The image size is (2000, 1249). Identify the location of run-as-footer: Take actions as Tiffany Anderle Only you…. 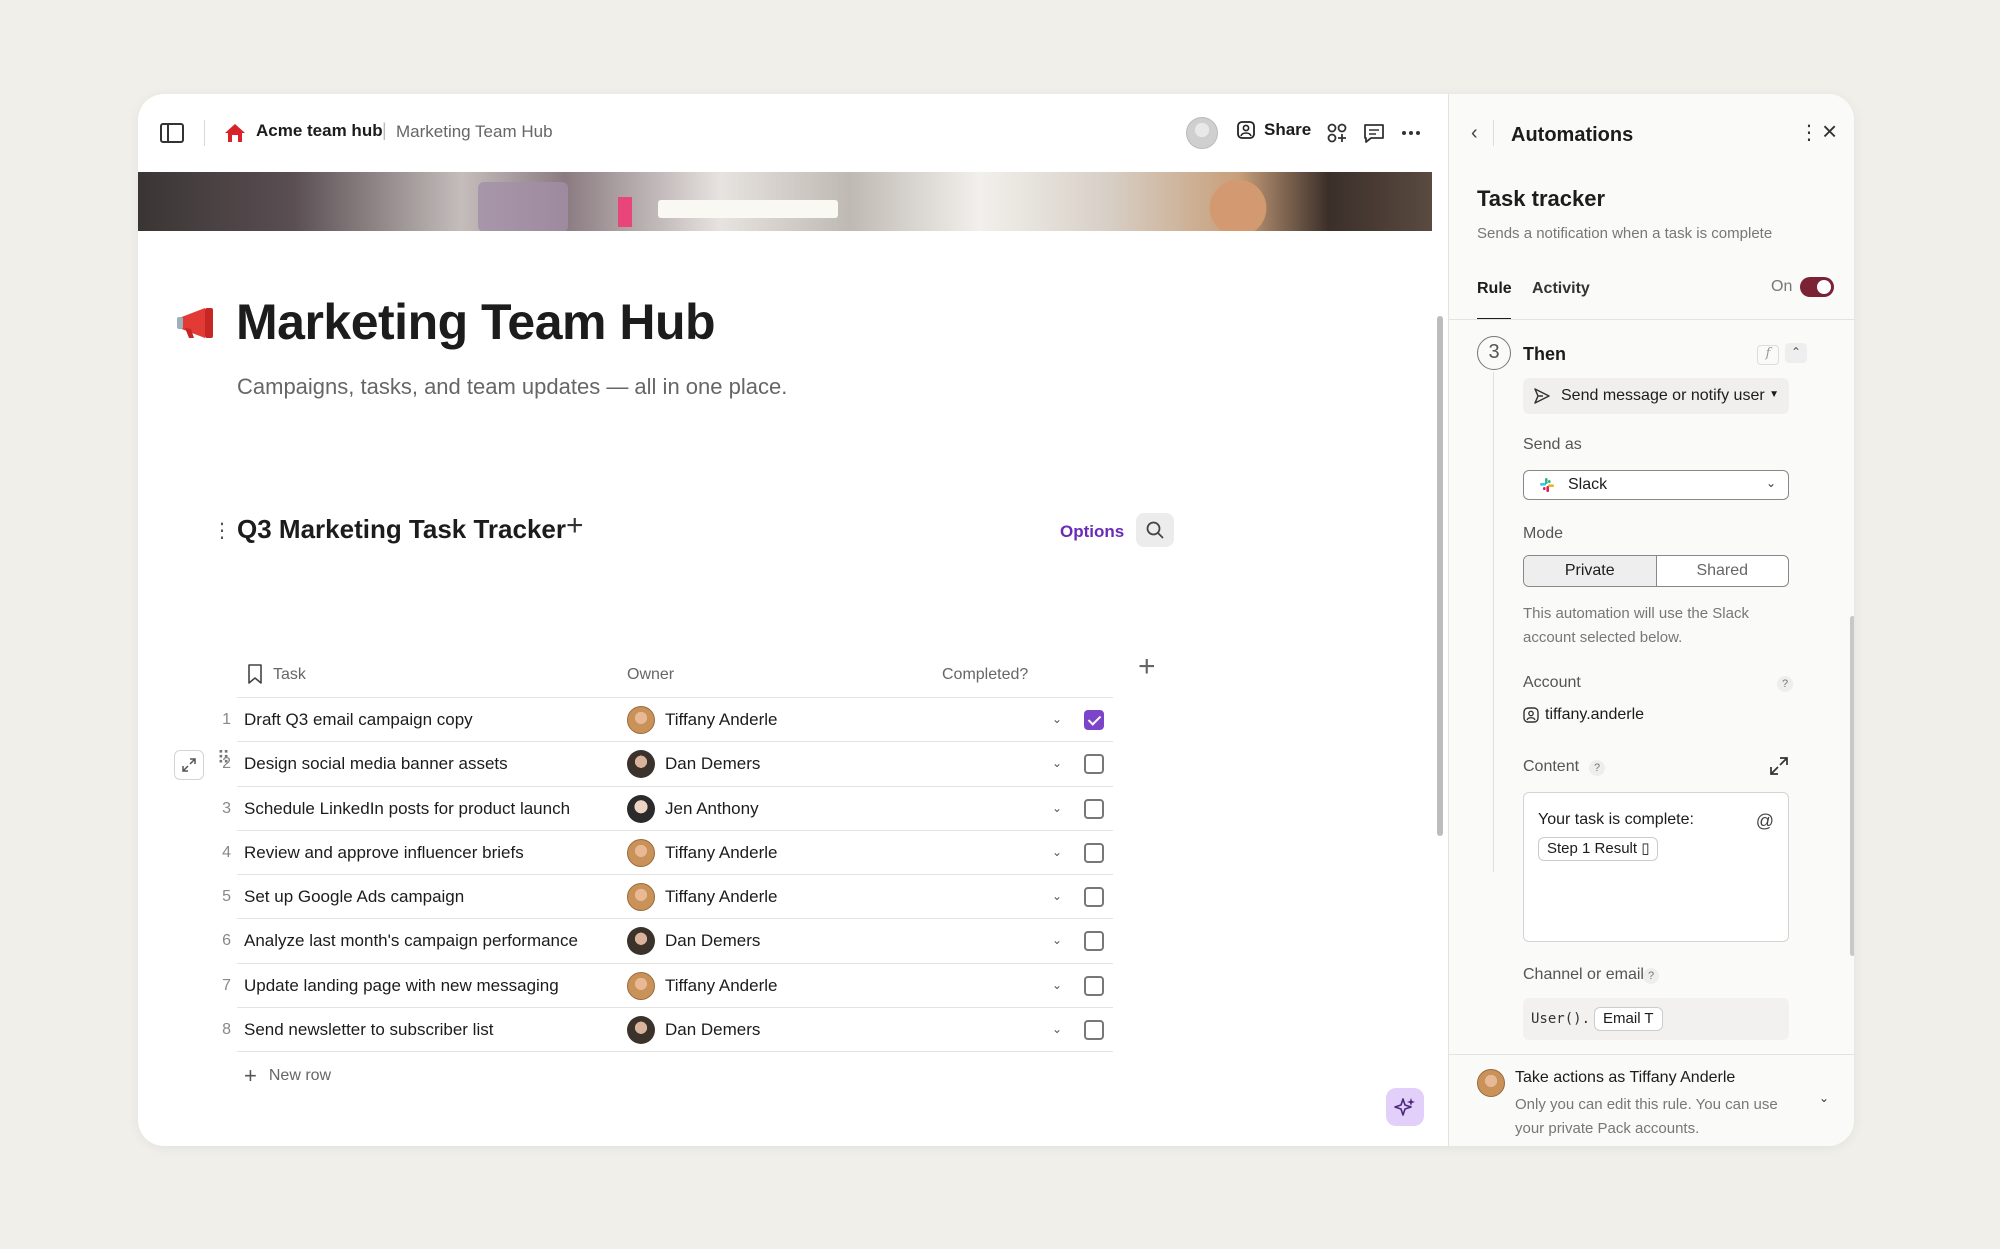
(1651, 1100).